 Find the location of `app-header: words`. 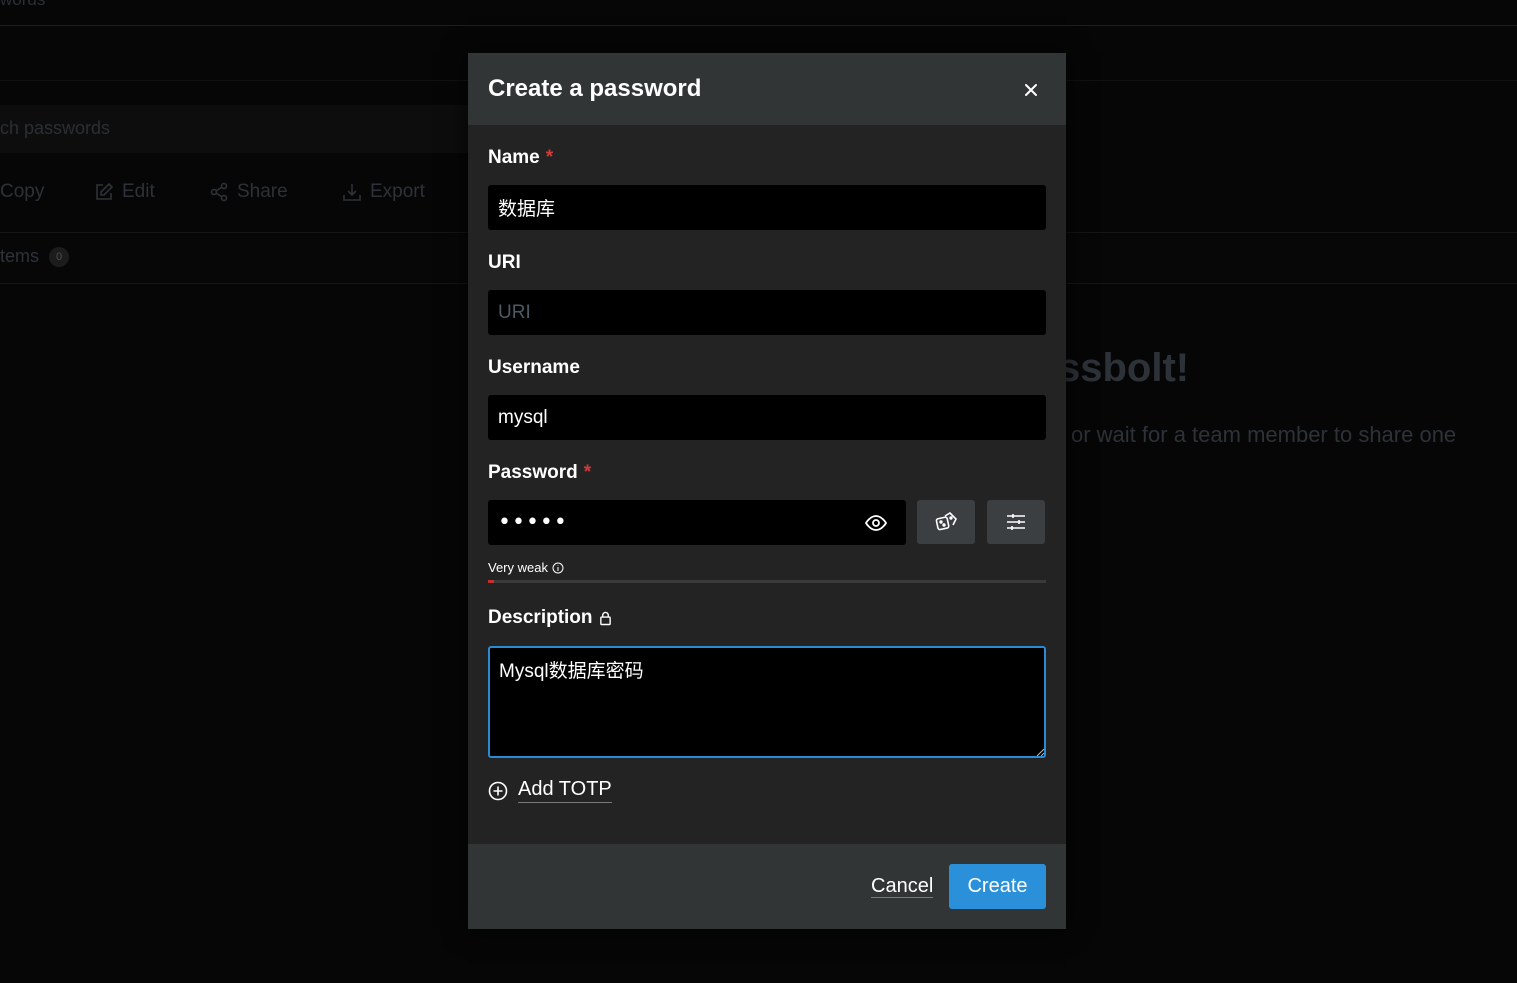

app-header: words is located at coordinates (758, 13).